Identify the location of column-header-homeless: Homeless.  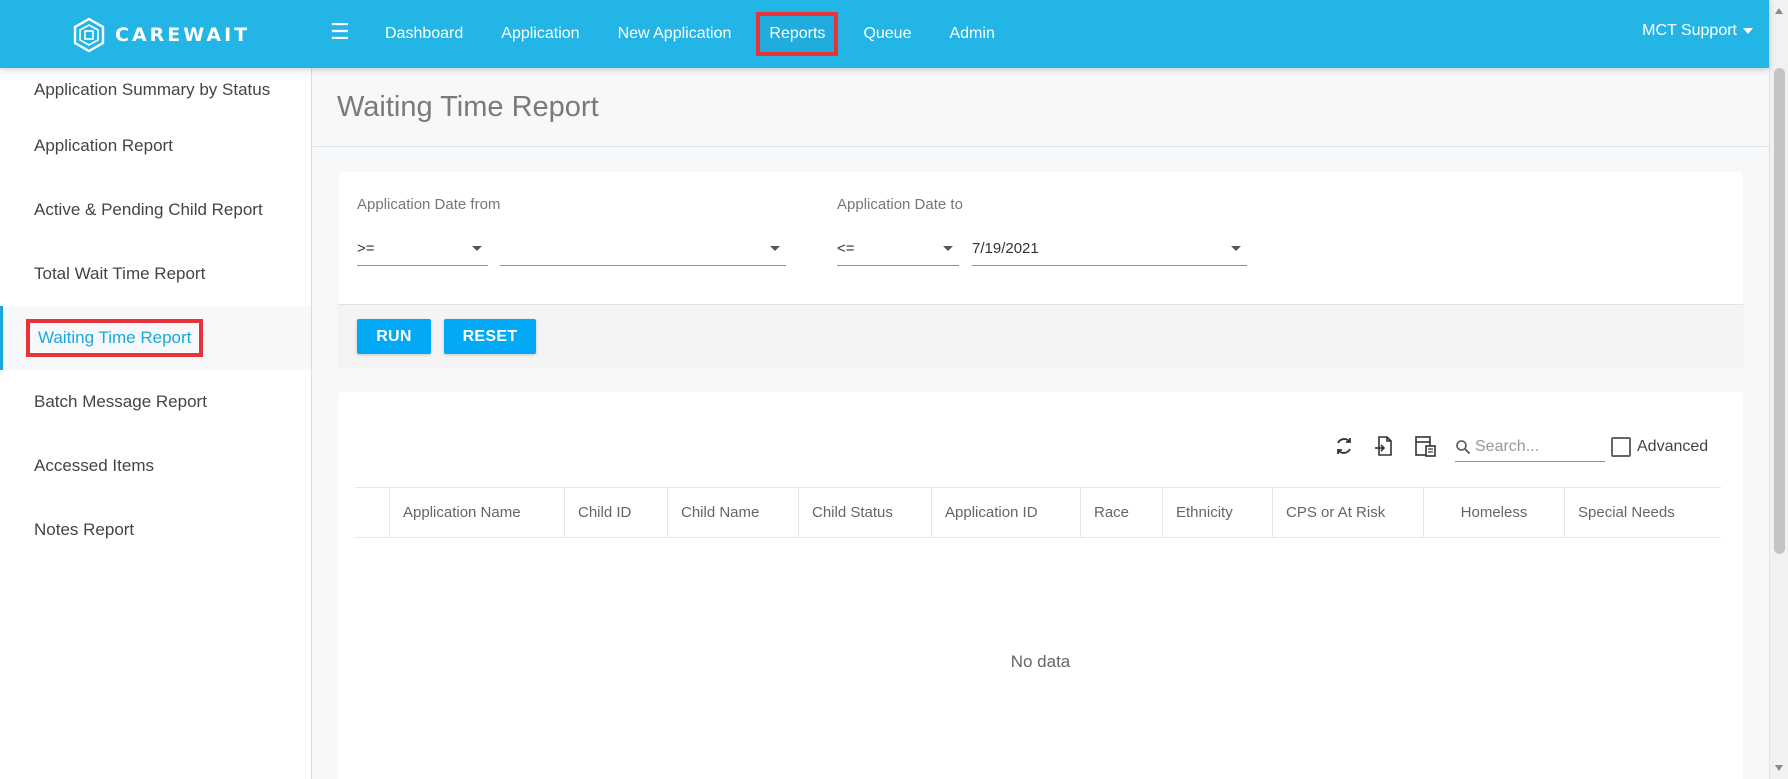
(1493, 512).